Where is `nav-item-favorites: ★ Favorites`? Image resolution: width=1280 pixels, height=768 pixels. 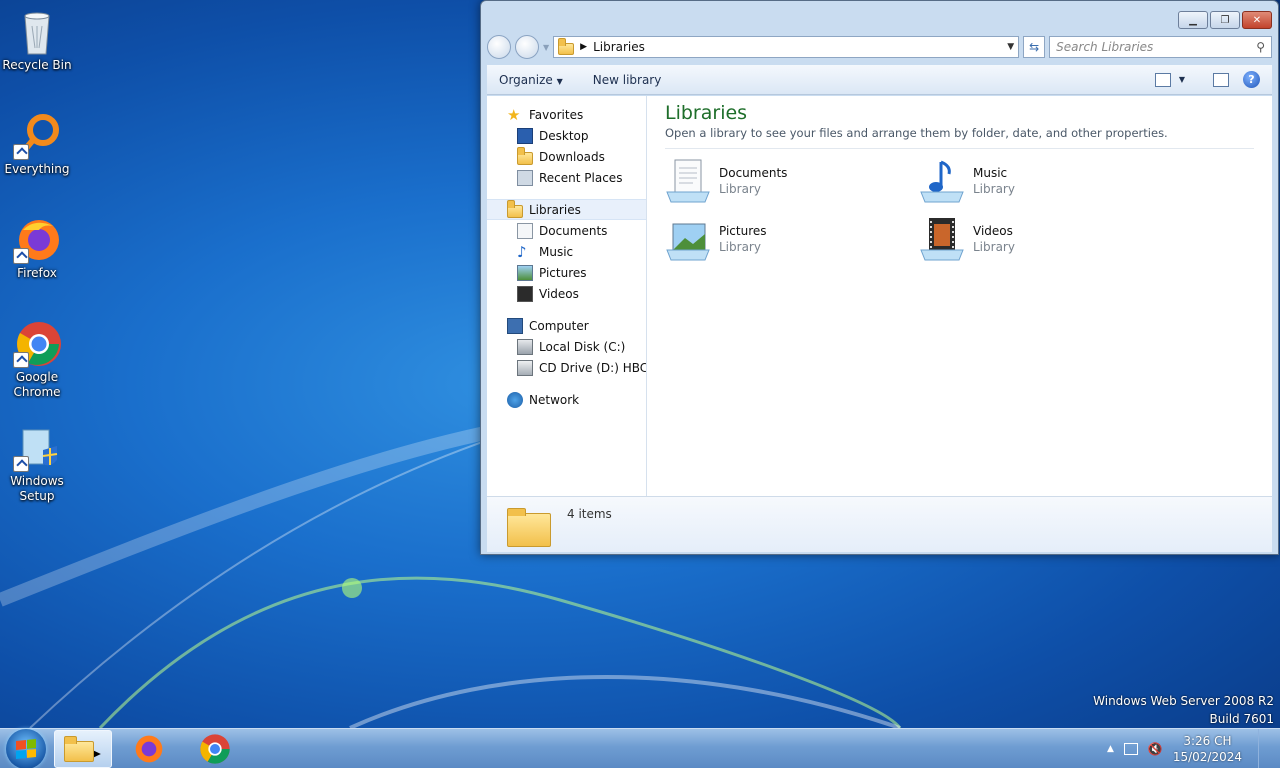
nav-item-favorites: ★ Favorites is located at coordinates (566, 114).